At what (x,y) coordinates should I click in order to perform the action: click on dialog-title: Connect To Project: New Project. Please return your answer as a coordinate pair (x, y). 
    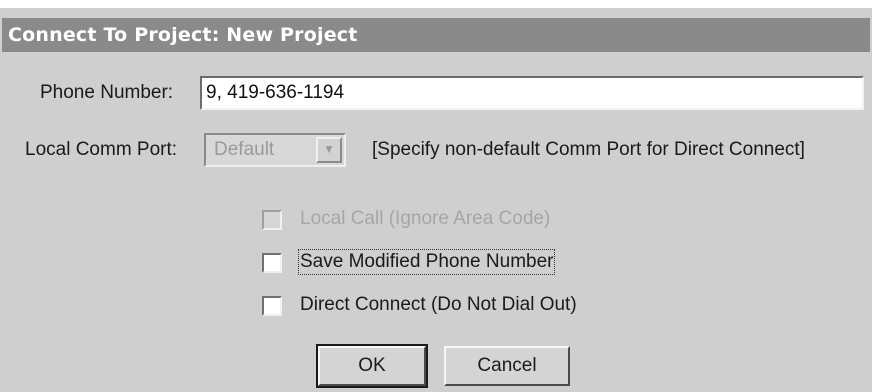
    Looking at the image, I should click on (436, 35).